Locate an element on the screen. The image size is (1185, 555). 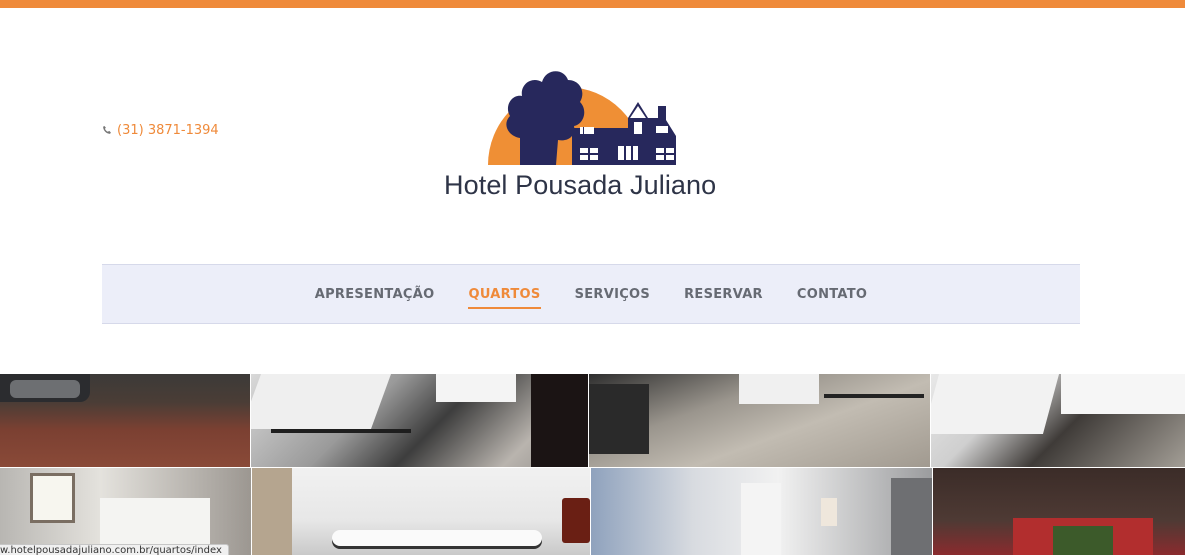
phone-link: (31) 3871-1394 is located at coordinates (160, 130).